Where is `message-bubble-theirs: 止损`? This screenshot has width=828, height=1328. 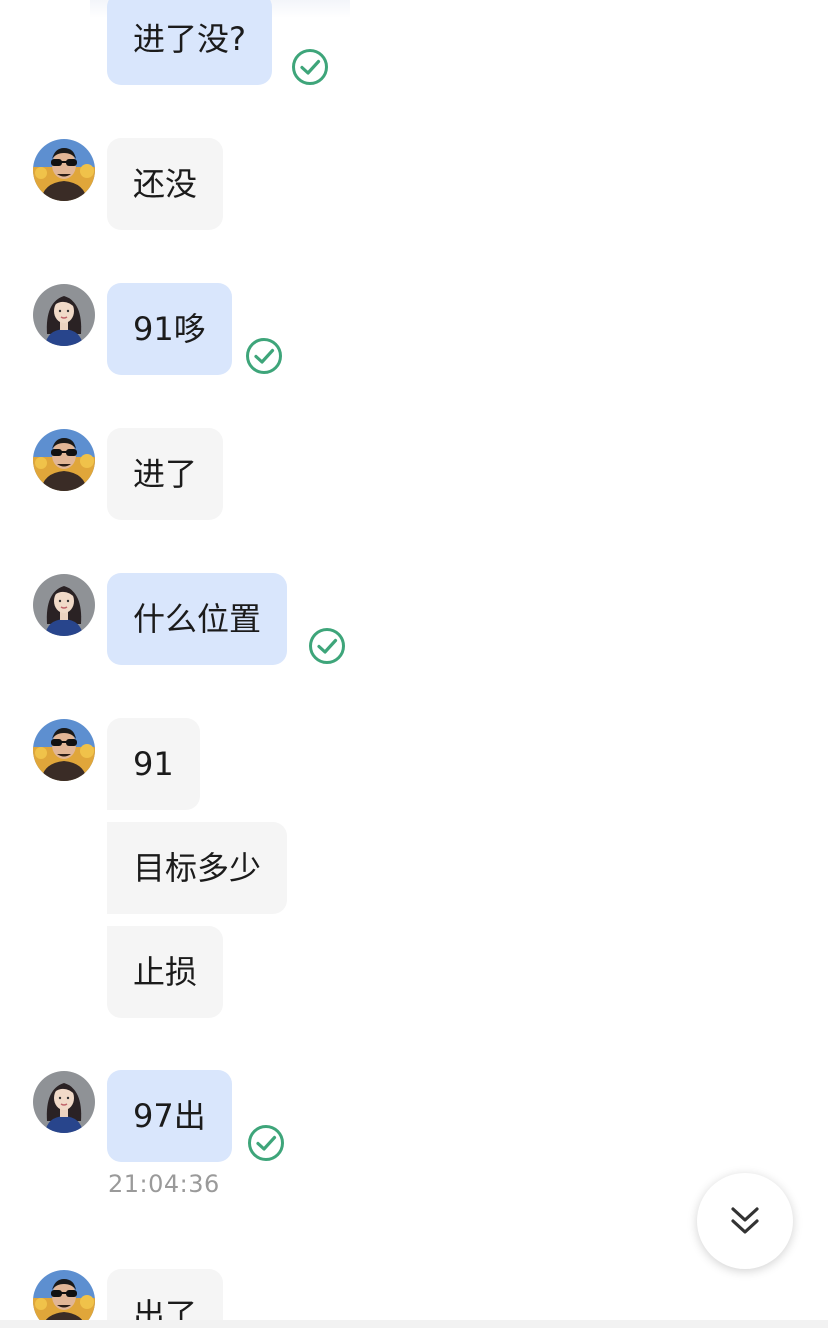 message-bubble-theirs: 止损 is located at coordinates (165, 972).